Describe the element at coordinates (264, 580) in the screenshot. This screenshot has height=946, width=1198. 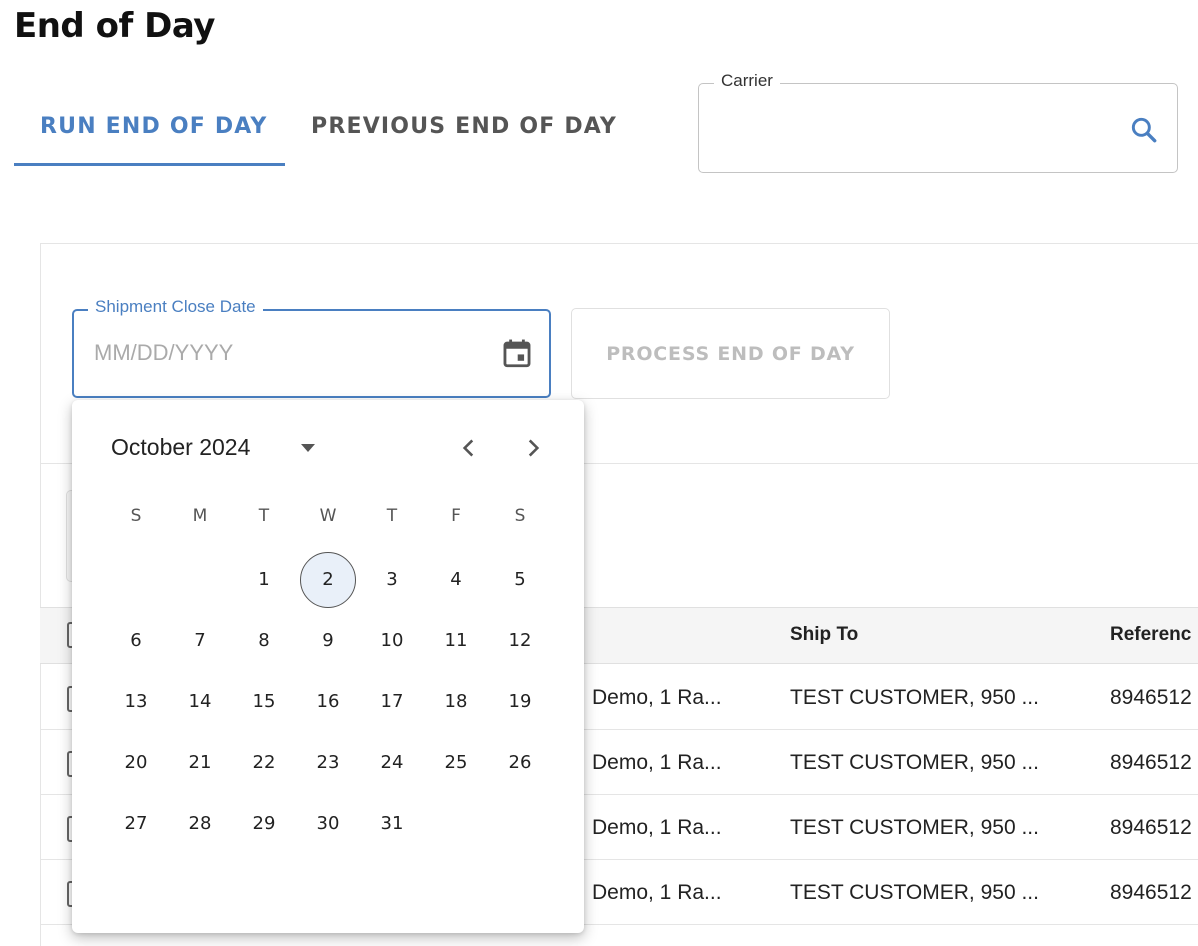
I see `calendar-day: 1` at that location.